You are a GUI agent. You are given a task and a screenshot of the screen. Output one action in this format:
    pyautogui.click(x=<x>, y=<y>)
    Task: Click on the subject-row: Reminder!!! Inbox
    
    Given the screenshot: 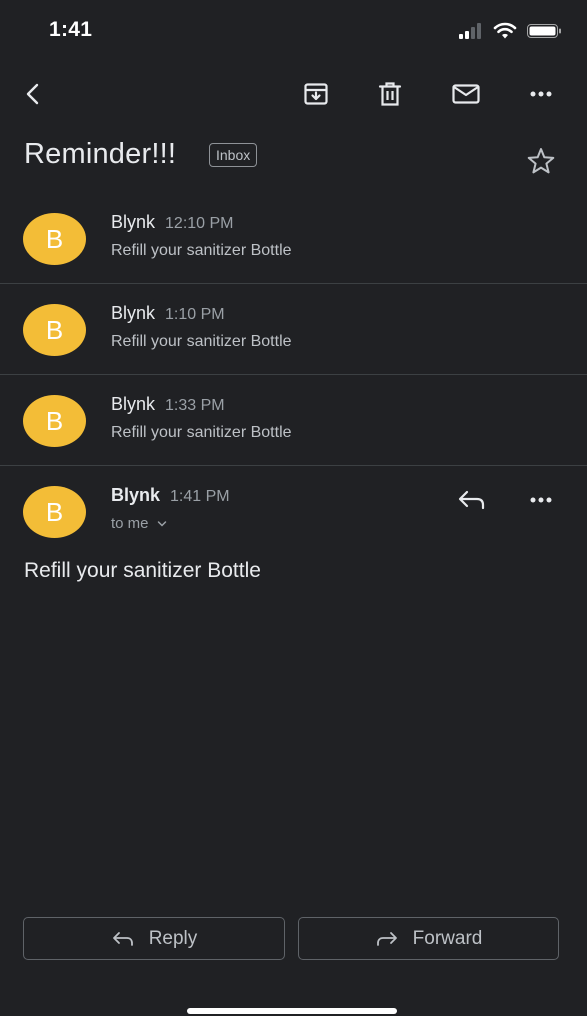 What is the action you would take?
    pyautogui.click(x=293, y=158)
    